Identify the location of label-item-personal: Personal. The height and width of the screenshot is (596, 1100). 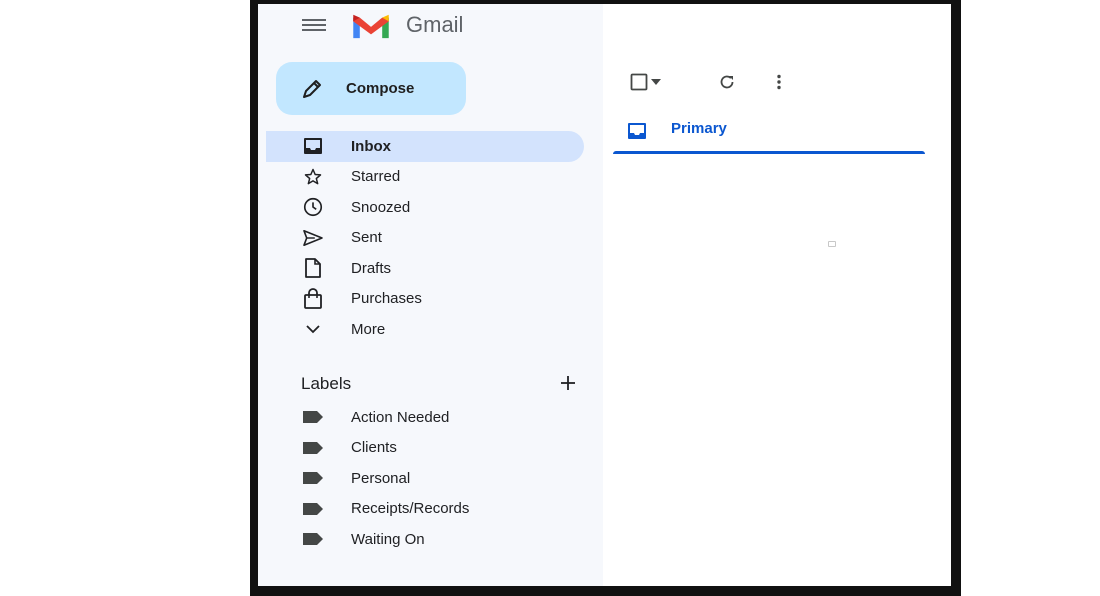
(425, 478).